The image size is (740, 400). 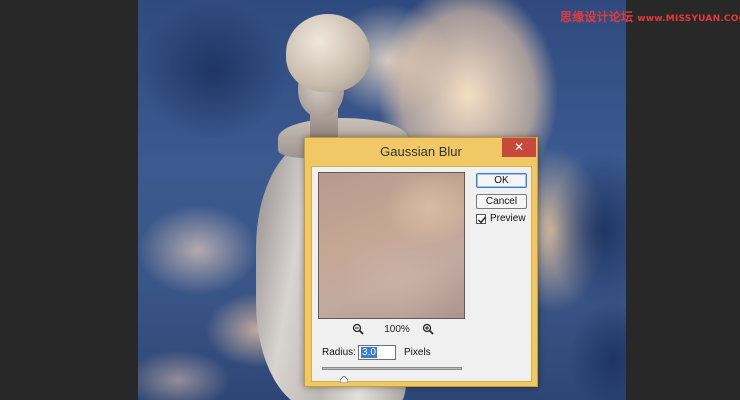 What do you see at coordinates (417, 352) in the screenshot?
I see `units-label: Pixels` at bounding box center [417, 352].